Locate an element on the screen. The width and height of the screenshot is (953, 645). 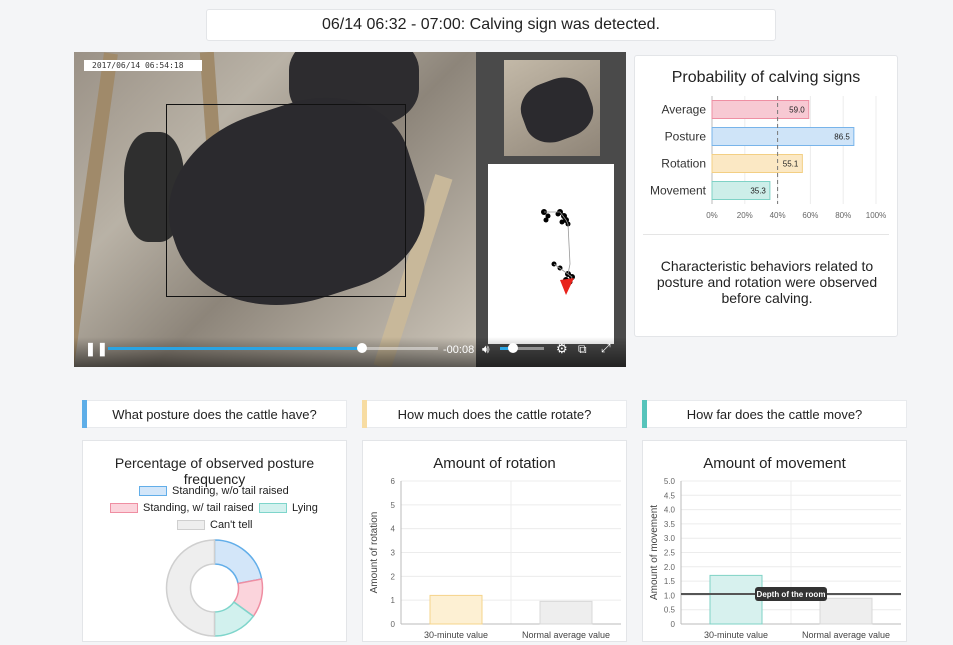
y-tick-label: 3.5 is located at coordinates (670, 524).